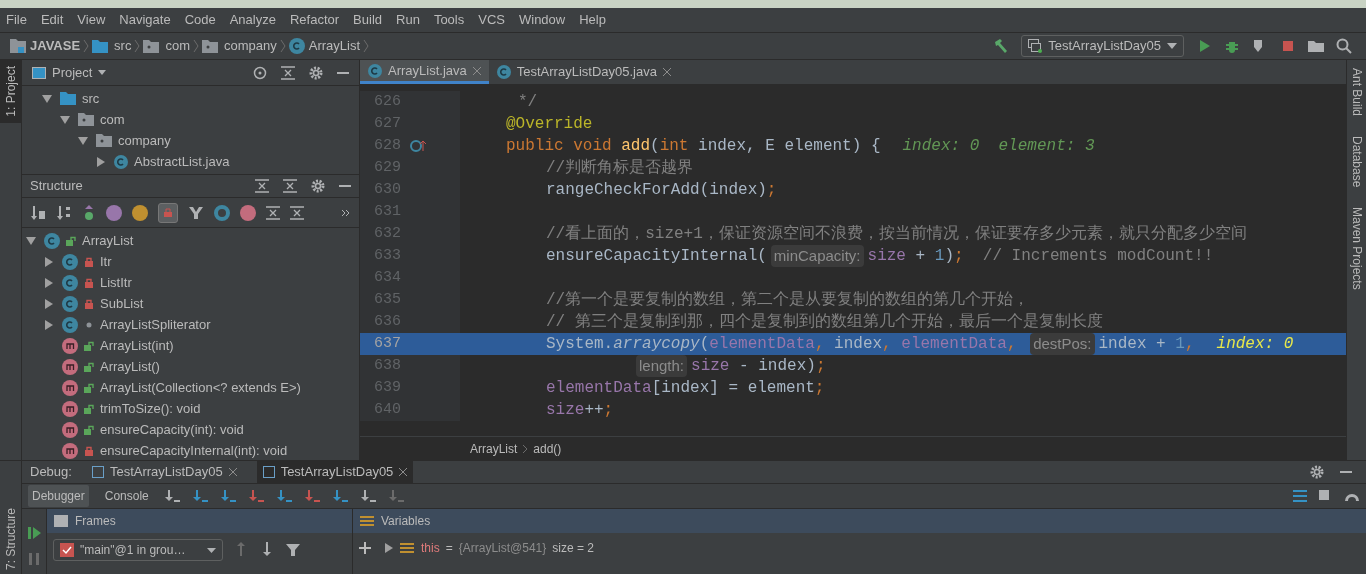  I want to click on run-configuration-dropdown: TestArrayListDay05, so click(1102, 46).